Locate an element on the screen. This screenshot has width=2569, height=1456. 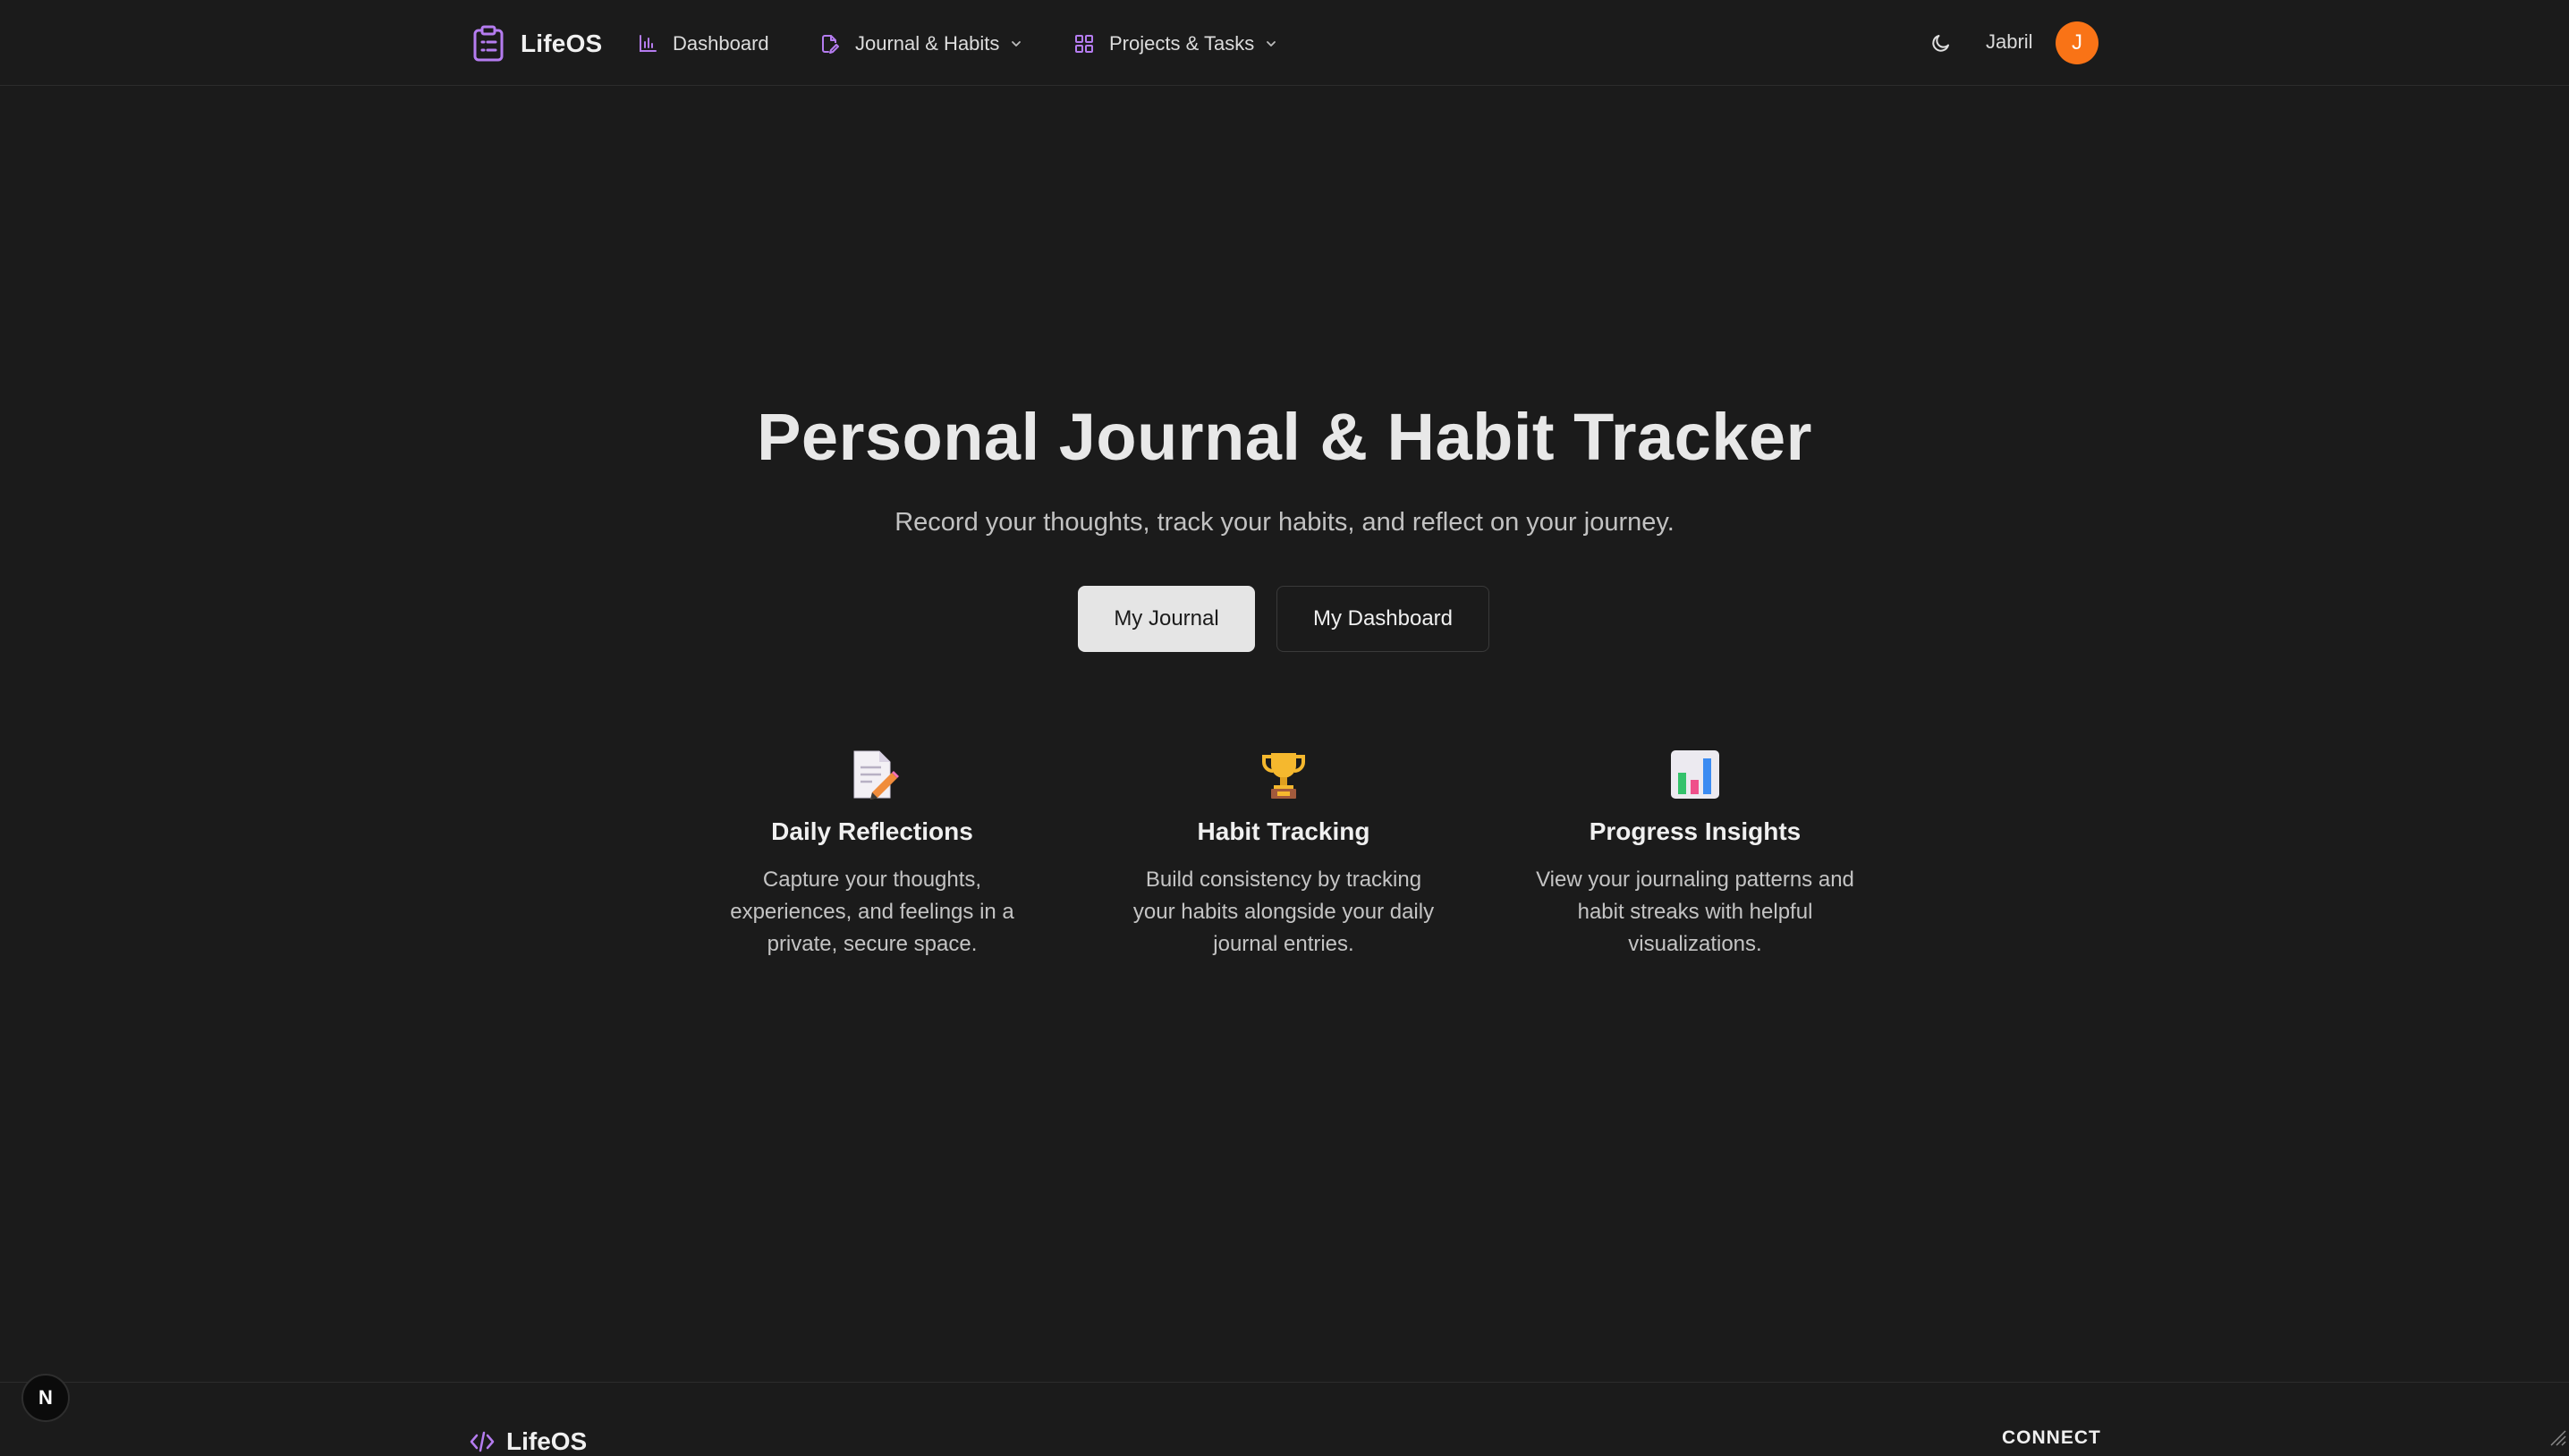
user-name: Jabril is located at coordinates (2010, 41).